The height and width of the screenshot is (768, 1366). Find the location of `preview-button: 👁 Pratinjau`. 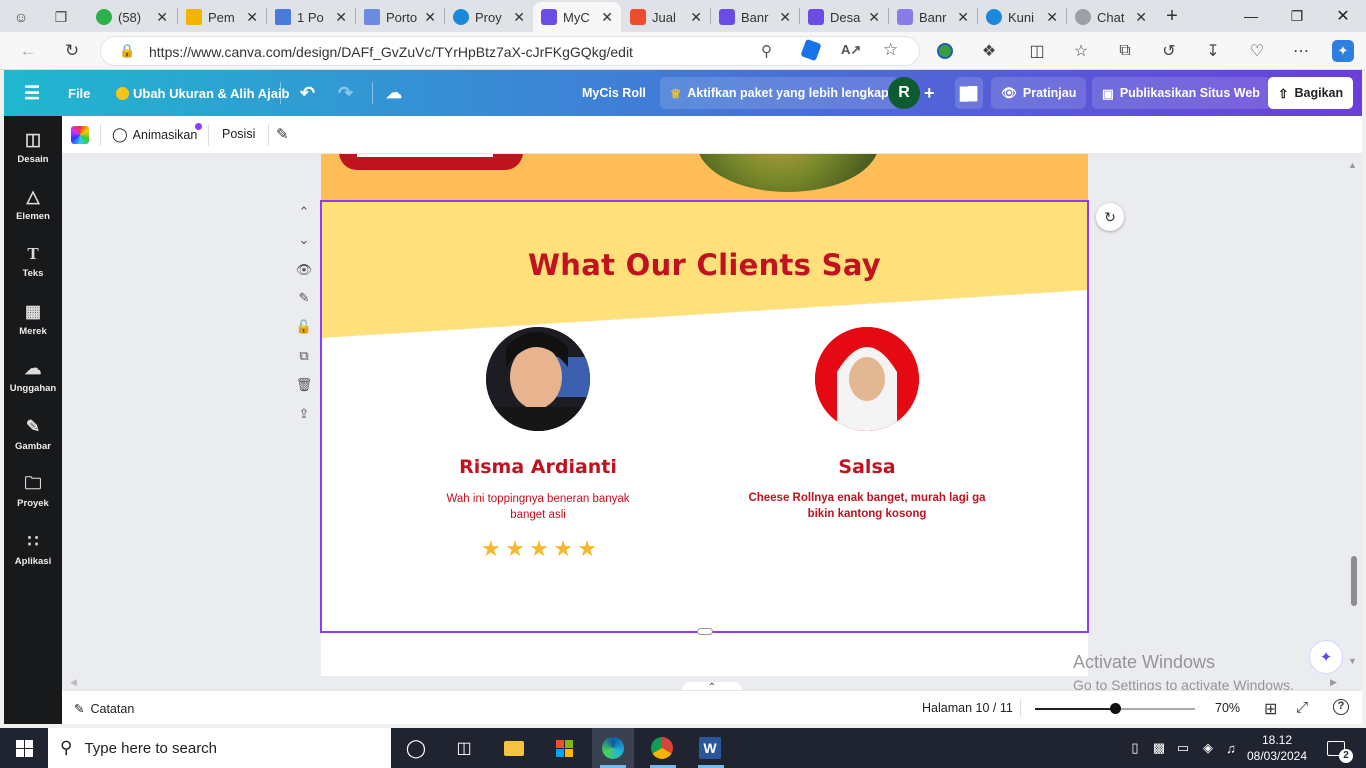

preview-button: 👁 Pratinjau is located at coordinates (1039, 93).